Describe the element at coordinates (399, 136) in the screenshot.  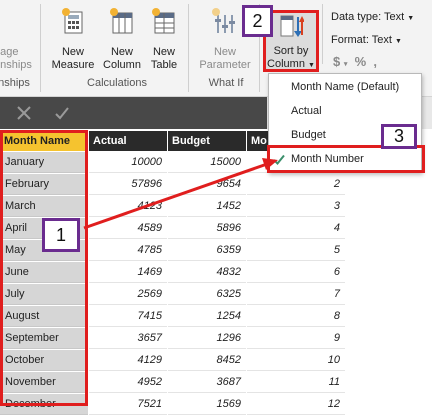
I see `annotation-badge-3: 3` at that location.